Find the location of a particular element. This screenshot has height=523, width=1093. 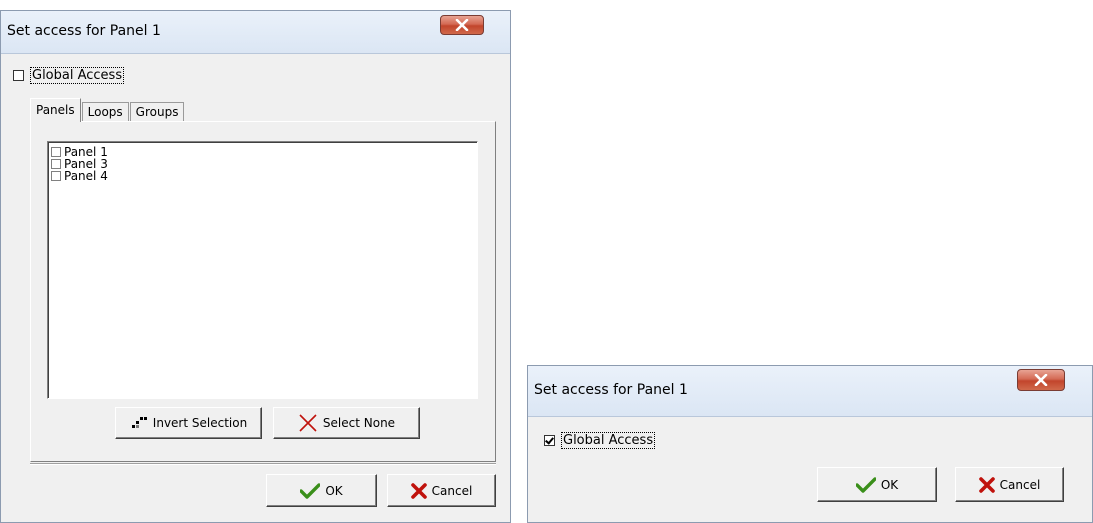

tab-loops: Loops is located at coordinates (105, 112).